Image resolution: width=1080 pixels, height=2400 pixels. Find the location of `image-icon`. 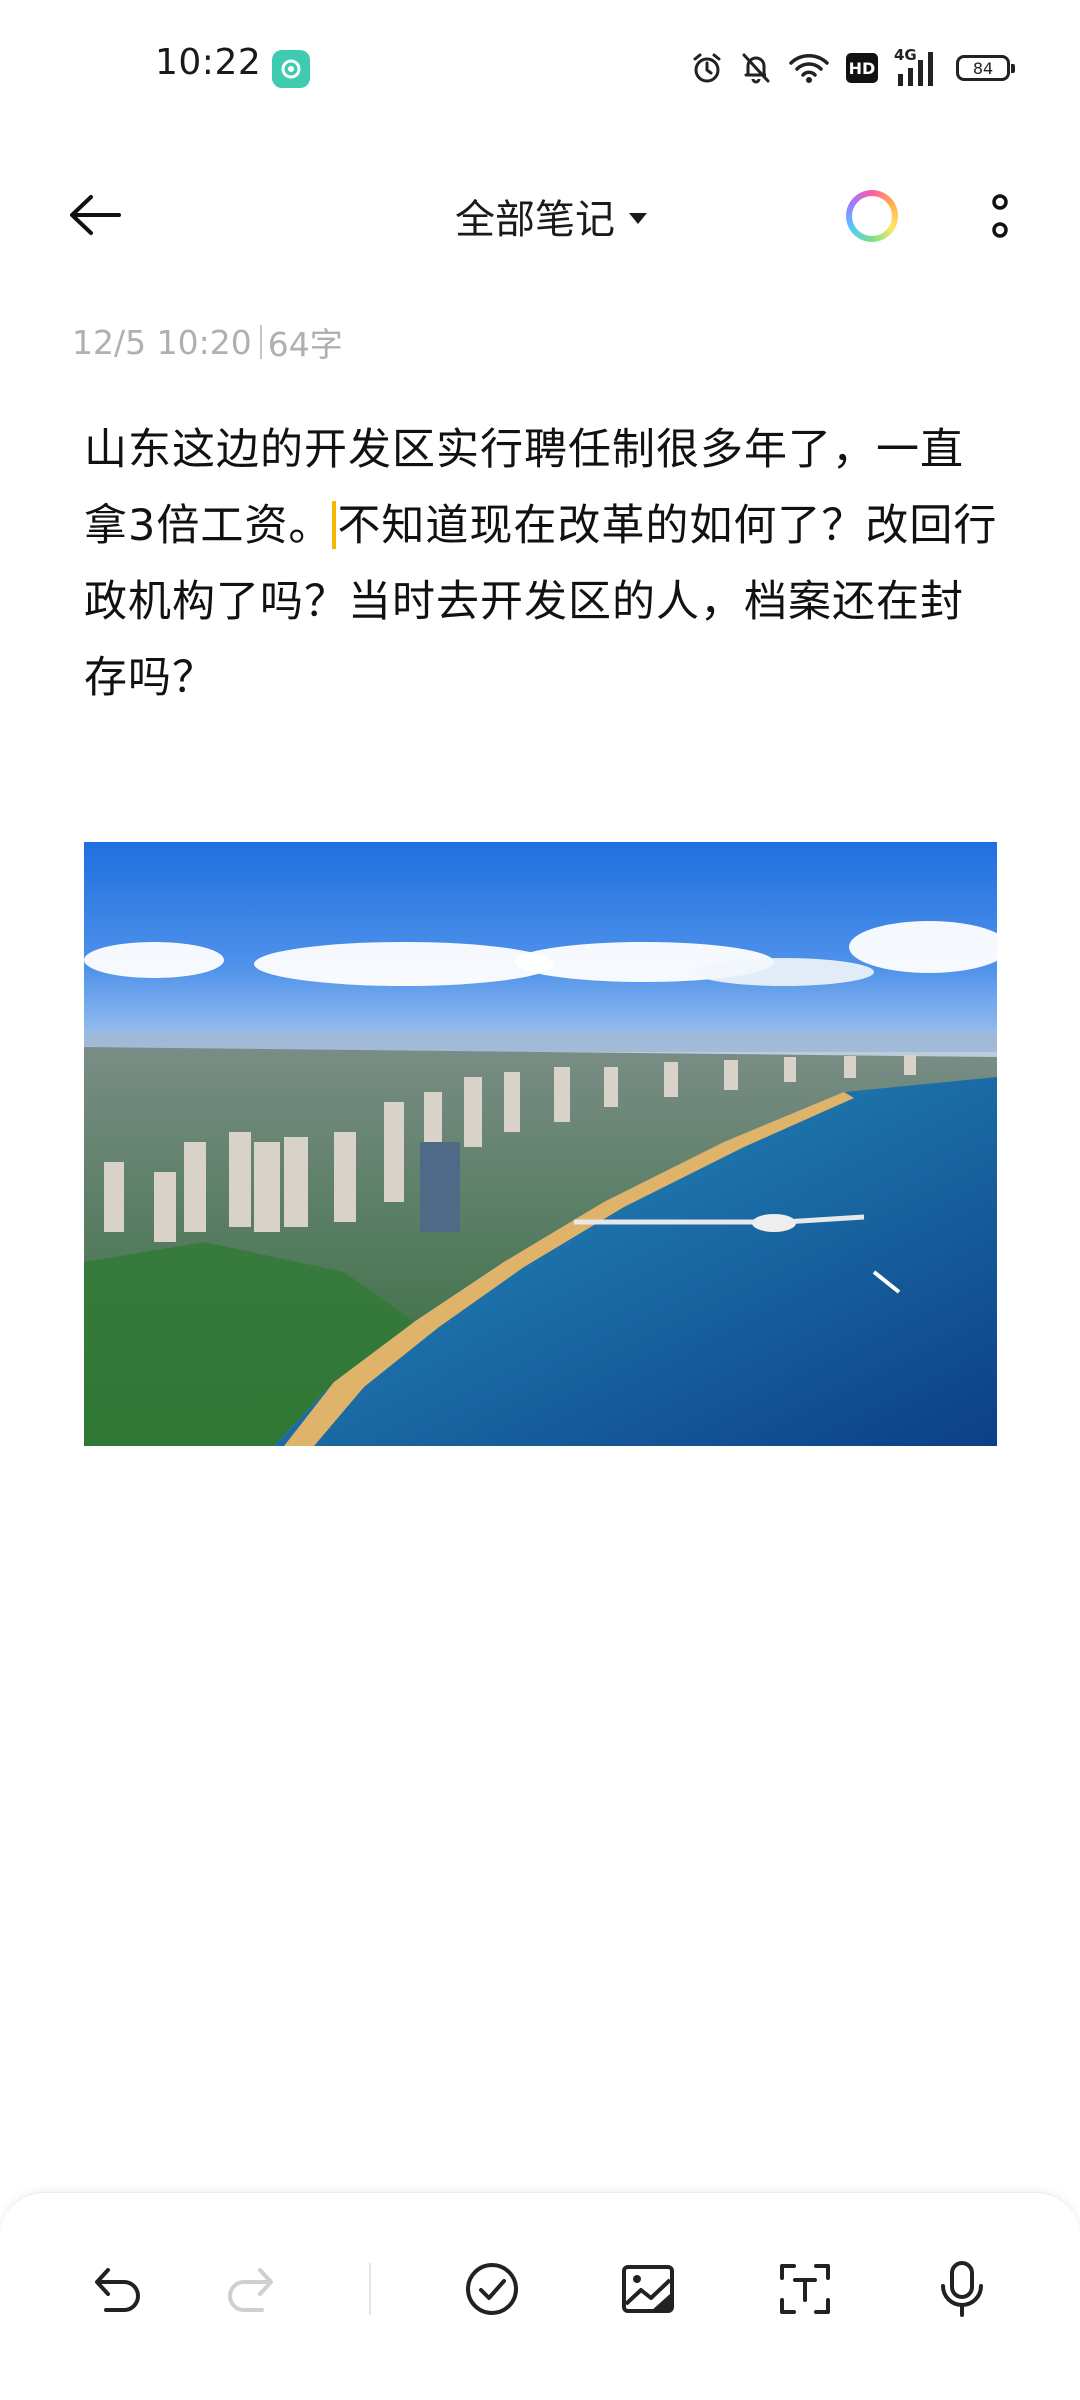

image-icon is located at coordinates (648, 2289).